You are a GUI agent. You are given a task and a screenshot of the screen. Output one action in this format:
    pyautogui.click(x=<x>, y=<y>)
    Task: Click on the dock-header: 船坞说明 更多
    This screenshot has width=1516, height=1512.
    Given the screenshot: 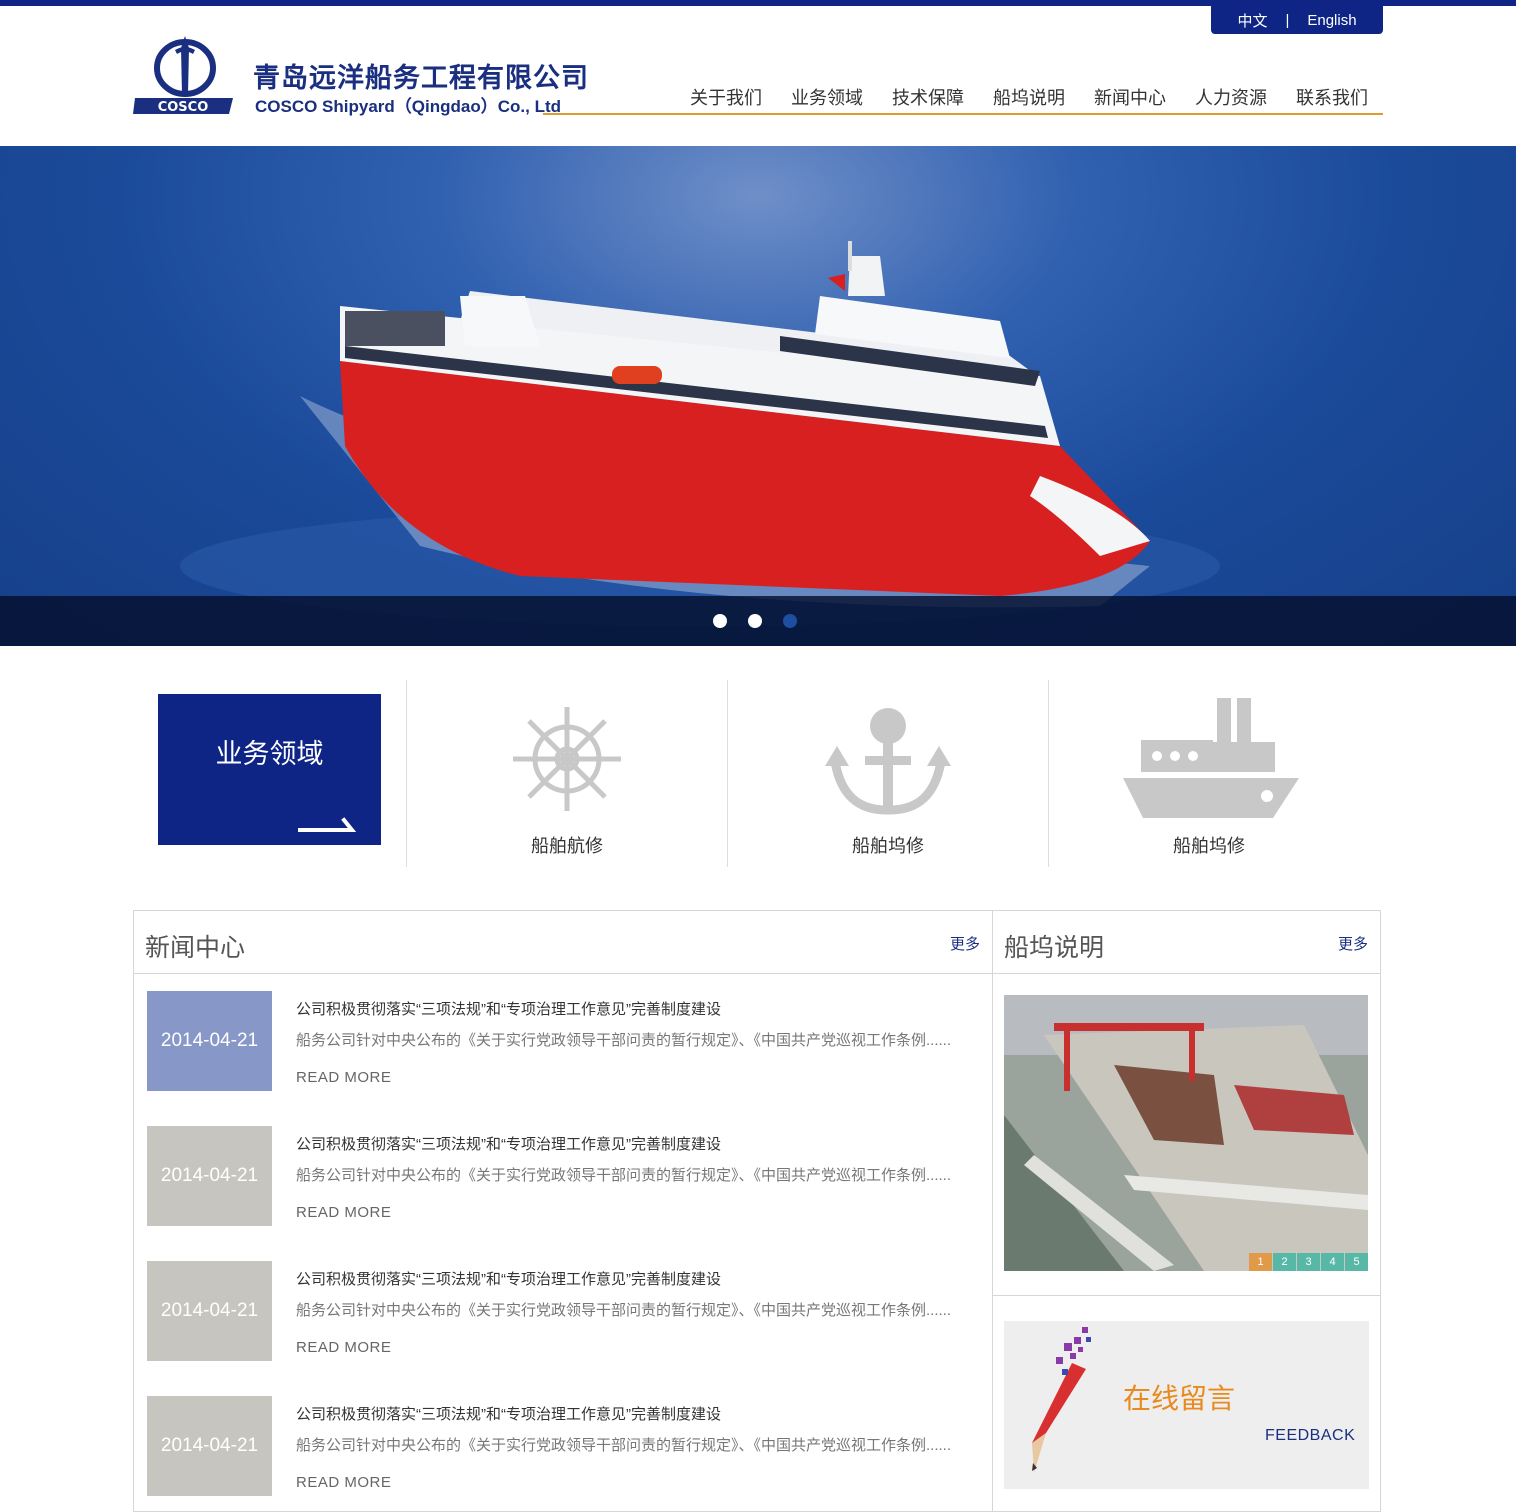 What is the action you would take?
    pyautogui.click(x=1186, y=942)
    